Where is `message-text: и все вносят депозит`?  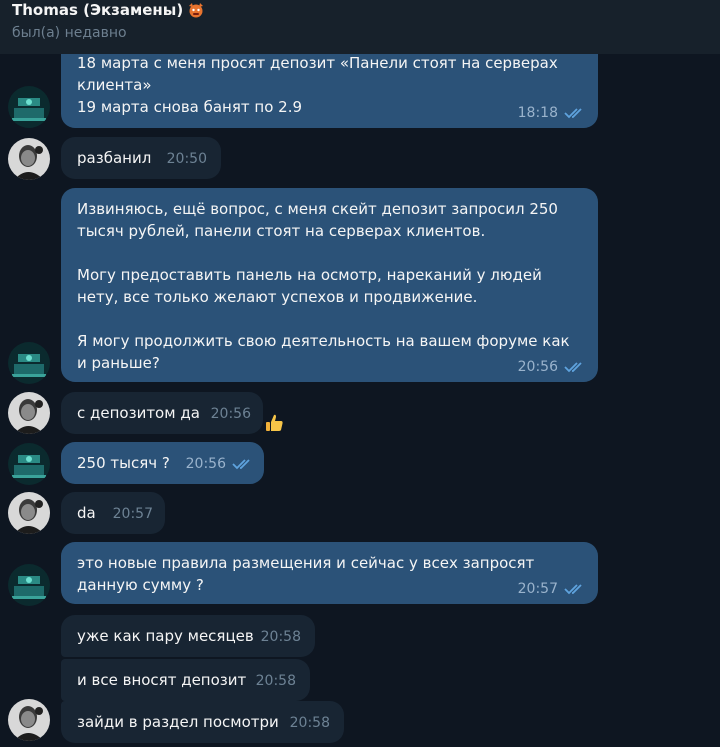 message-text: и все вносят депозит is located at coordinates (162, 680).